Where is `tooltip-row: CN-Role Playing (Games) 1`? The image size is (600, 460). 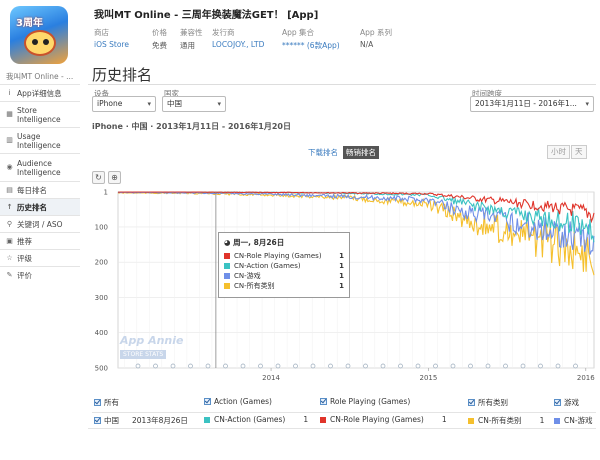 tooltip-row: CN-Role Playing (Games) 1 is located at coordinates (284, 256).